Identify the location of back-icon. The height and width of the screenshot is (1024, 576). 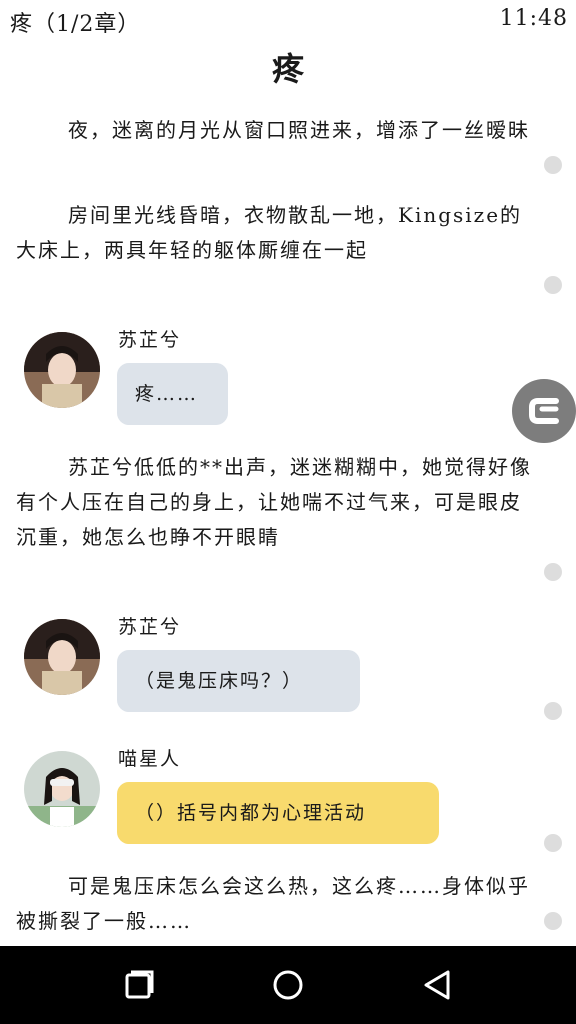
(437, 985).